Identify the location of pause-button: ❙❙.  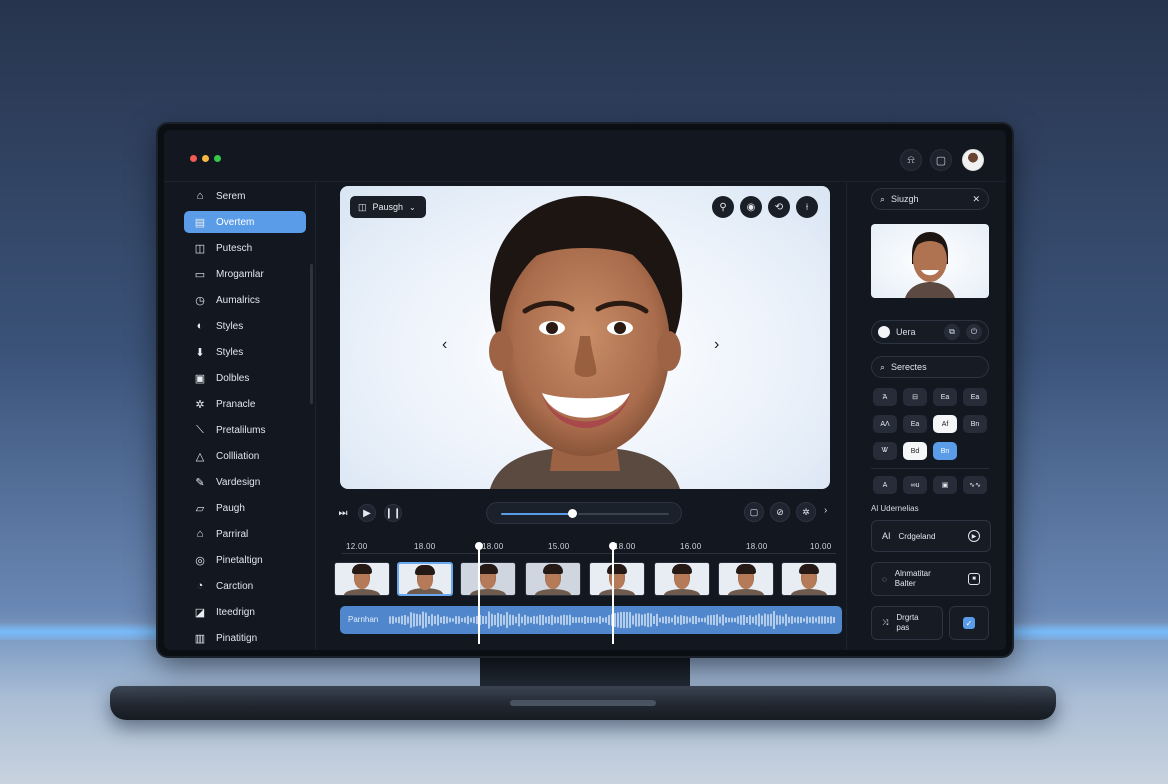
(393, 513).